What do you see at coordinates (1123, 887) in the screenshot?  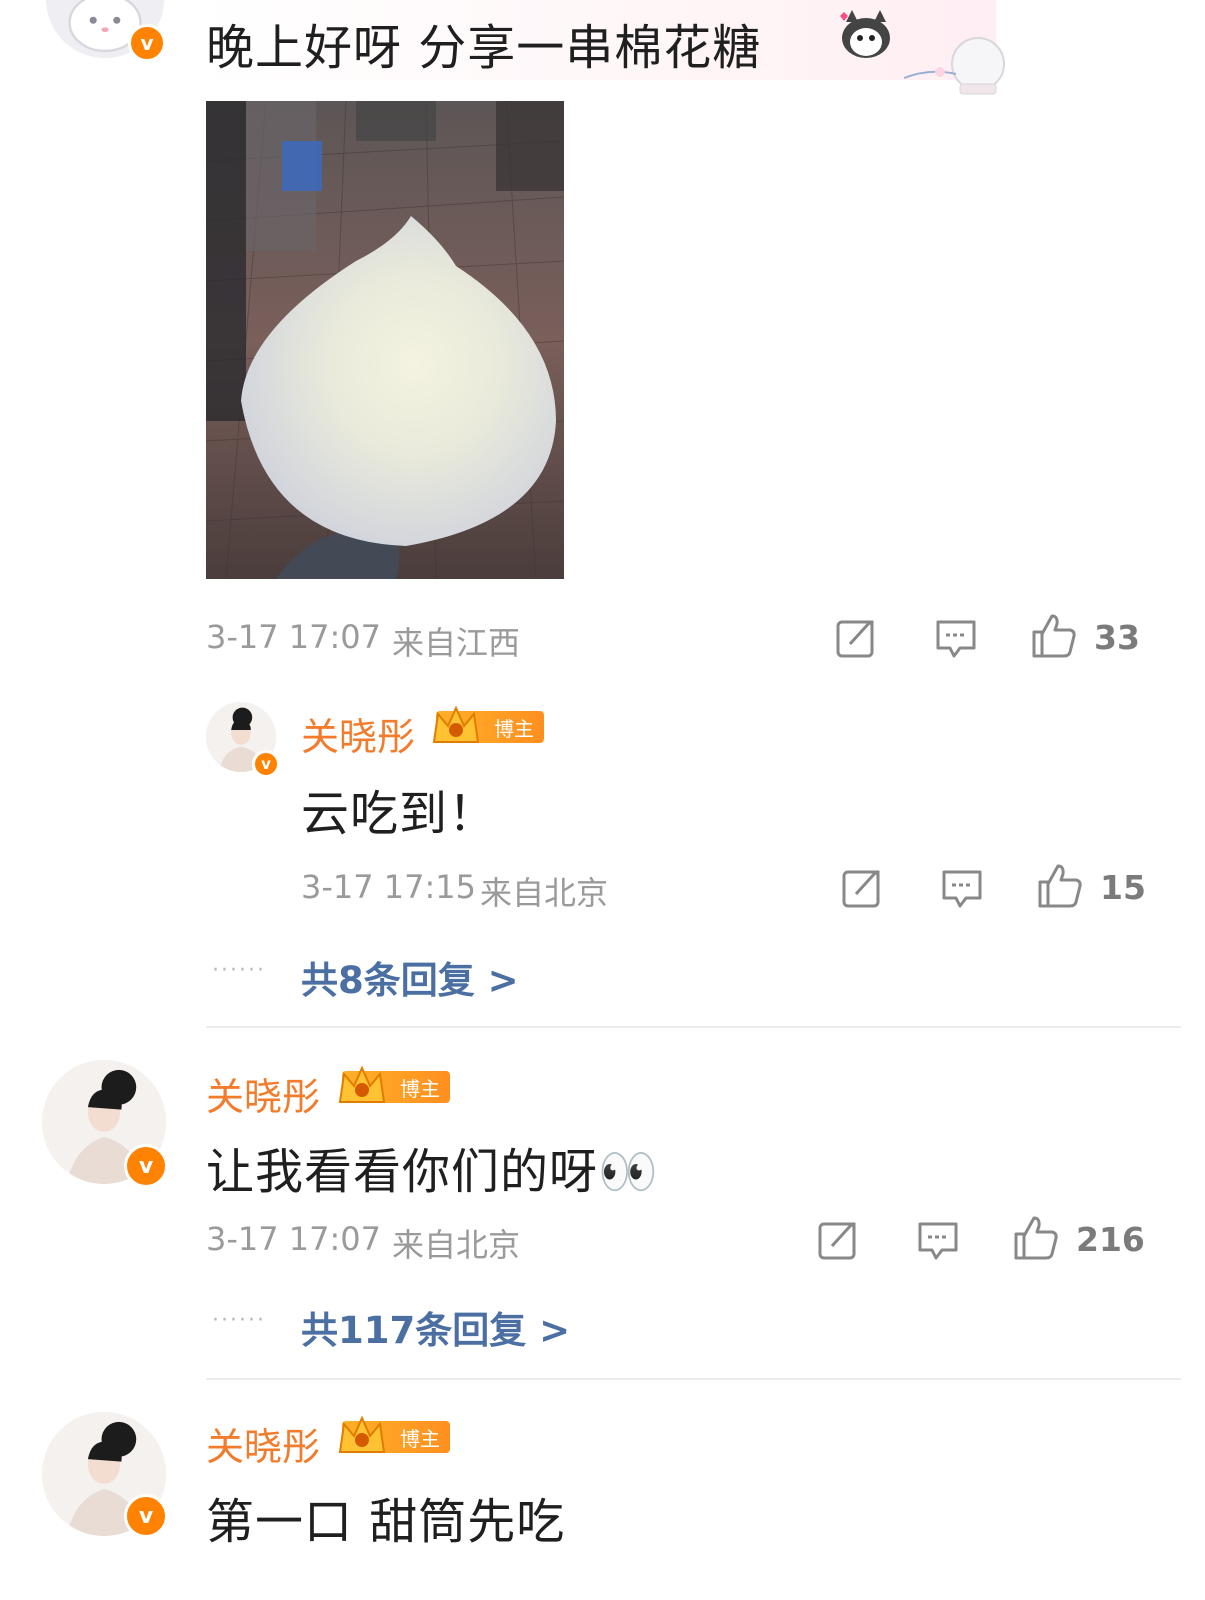 I see `reply-like-count: 15` at bounding box center [1123, 887].